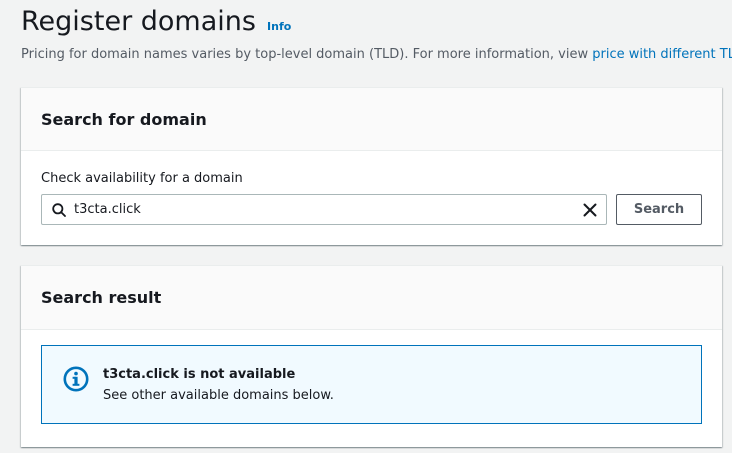 Image resolution: width=732 pixels, height=453 pixels. I want to click on search-button: Search, so click(659, 209).